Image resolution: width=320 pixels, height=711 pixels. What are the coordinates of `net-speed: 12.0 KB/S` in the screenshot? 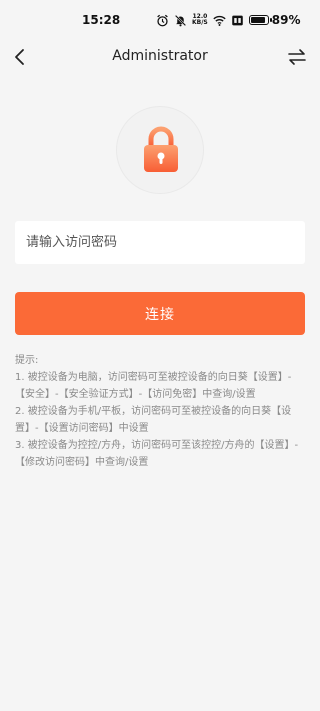 It's located at (200, 20).